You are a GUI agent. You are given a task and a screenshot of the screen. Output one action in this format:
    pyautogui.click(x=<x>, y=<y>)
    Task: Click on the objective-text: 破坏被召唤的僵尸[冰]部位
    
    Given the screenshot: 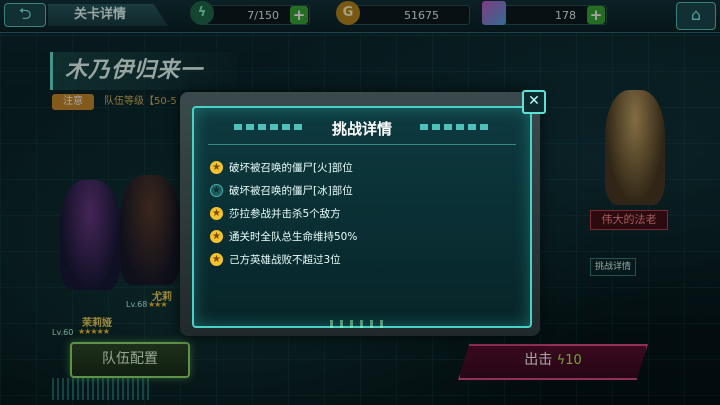 What is the action you would take?
    pyautogui.click(x=291, y=190)
    